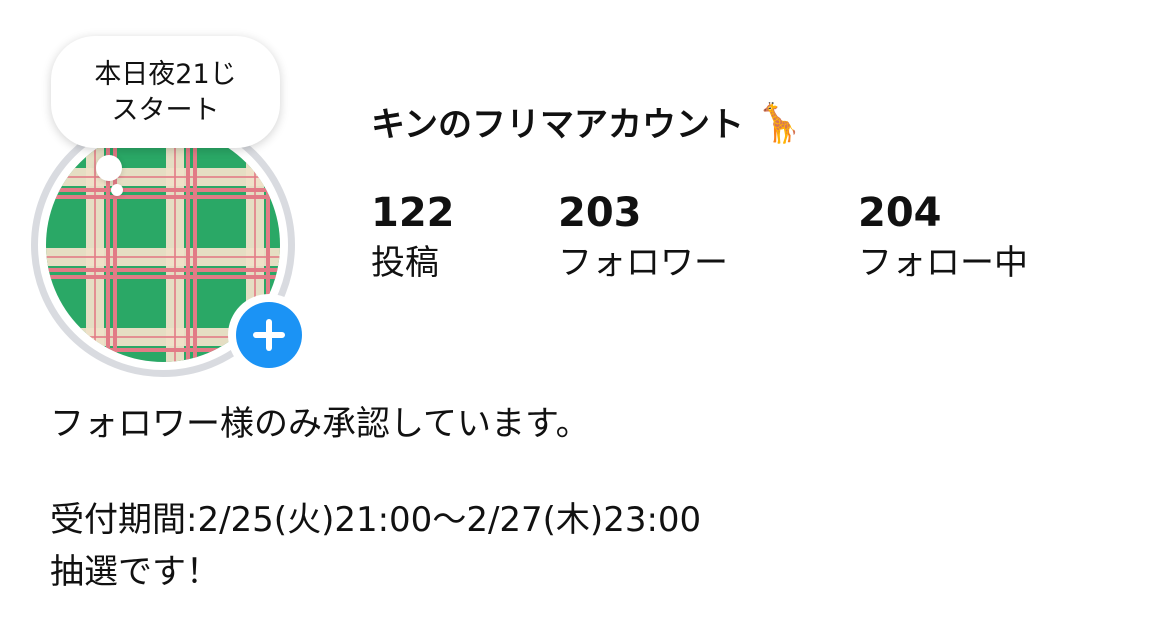 The width and height of the screenshot is (1170, 639). What do you see at coordinates (943, 238) in the screenshot?
I see `following-stat: 204 フォロー中` at bounding box center [943, 238].